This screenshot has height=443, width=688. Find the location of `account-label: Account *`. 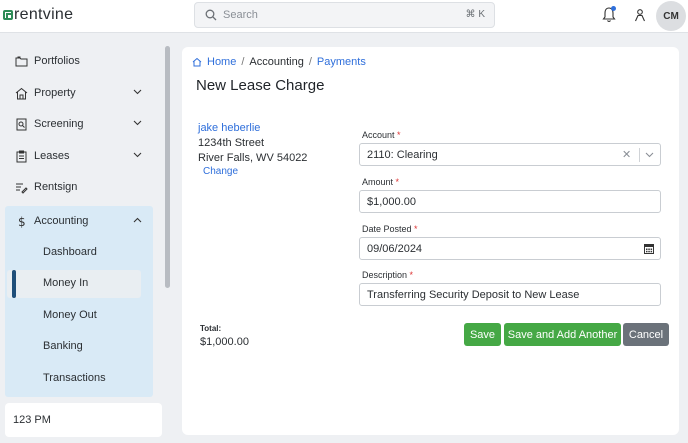

account-label: Account * is located at coordinates (381, 135).